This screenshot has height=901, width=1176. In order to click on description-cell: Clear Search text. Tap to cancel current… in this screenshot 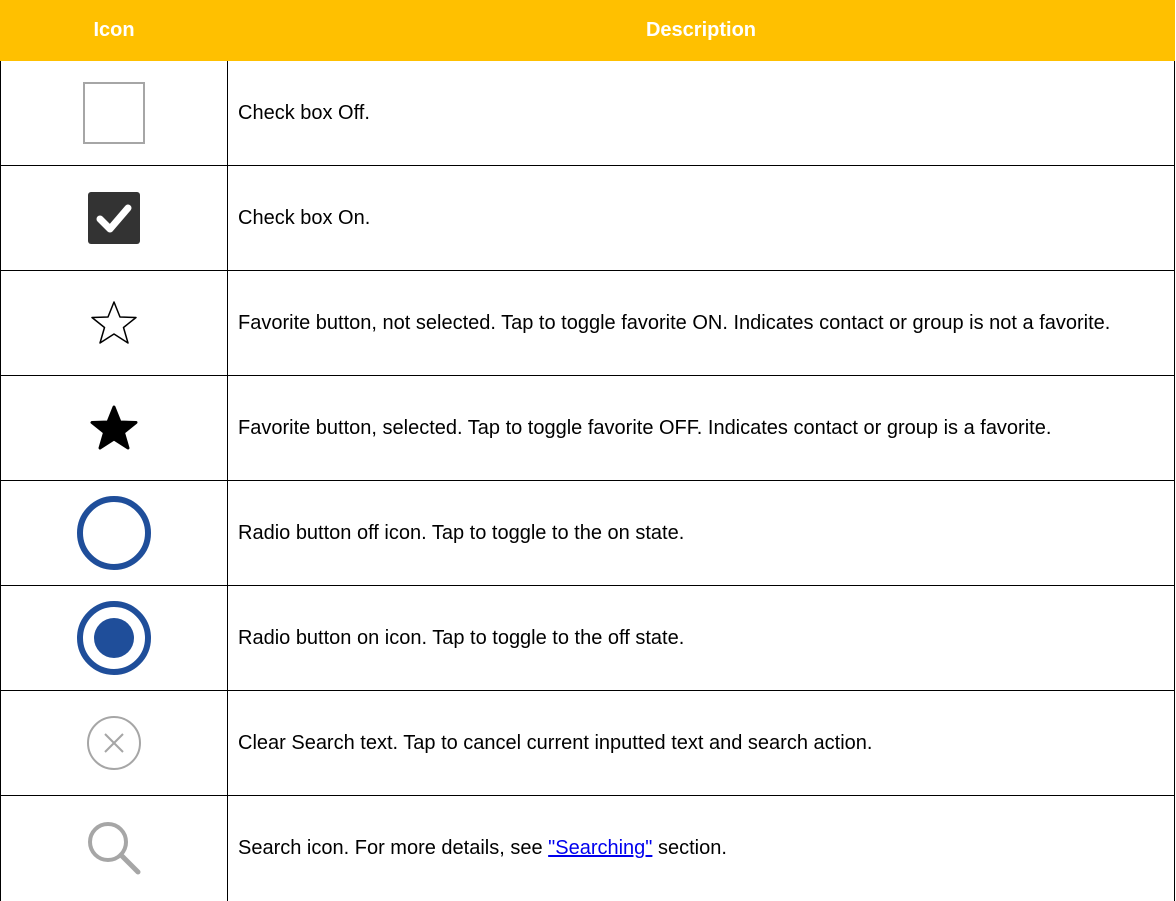, I will do `click(701, 743)`.